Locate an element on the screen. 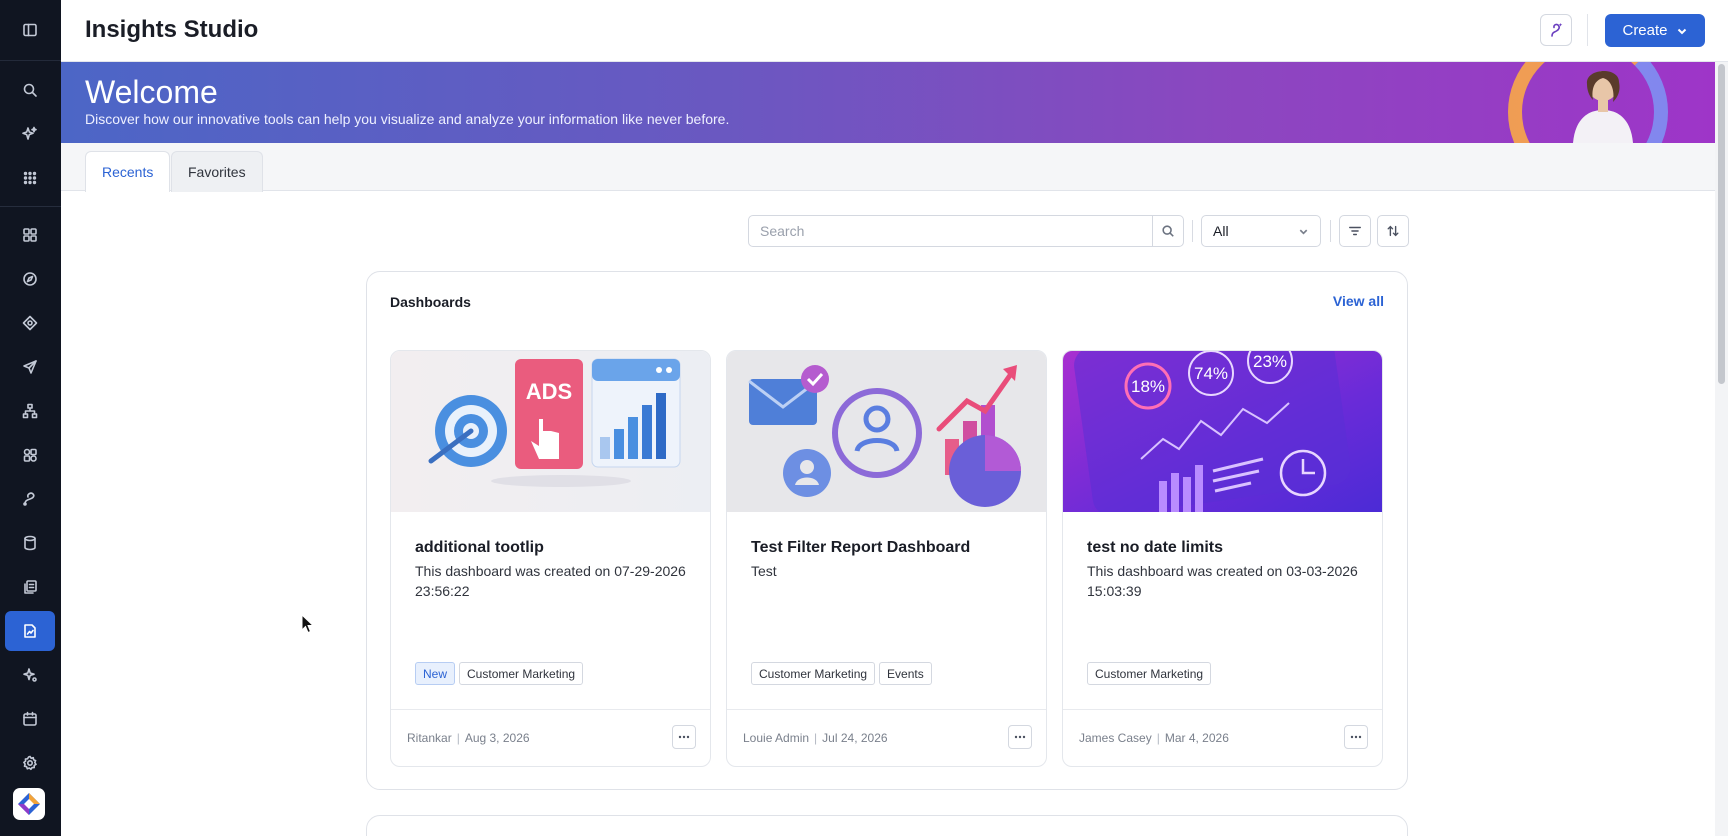 The width and height of the screenshot is (1728, 836). dashboard-name: test no date limits is located at coordinates (1155, 548).